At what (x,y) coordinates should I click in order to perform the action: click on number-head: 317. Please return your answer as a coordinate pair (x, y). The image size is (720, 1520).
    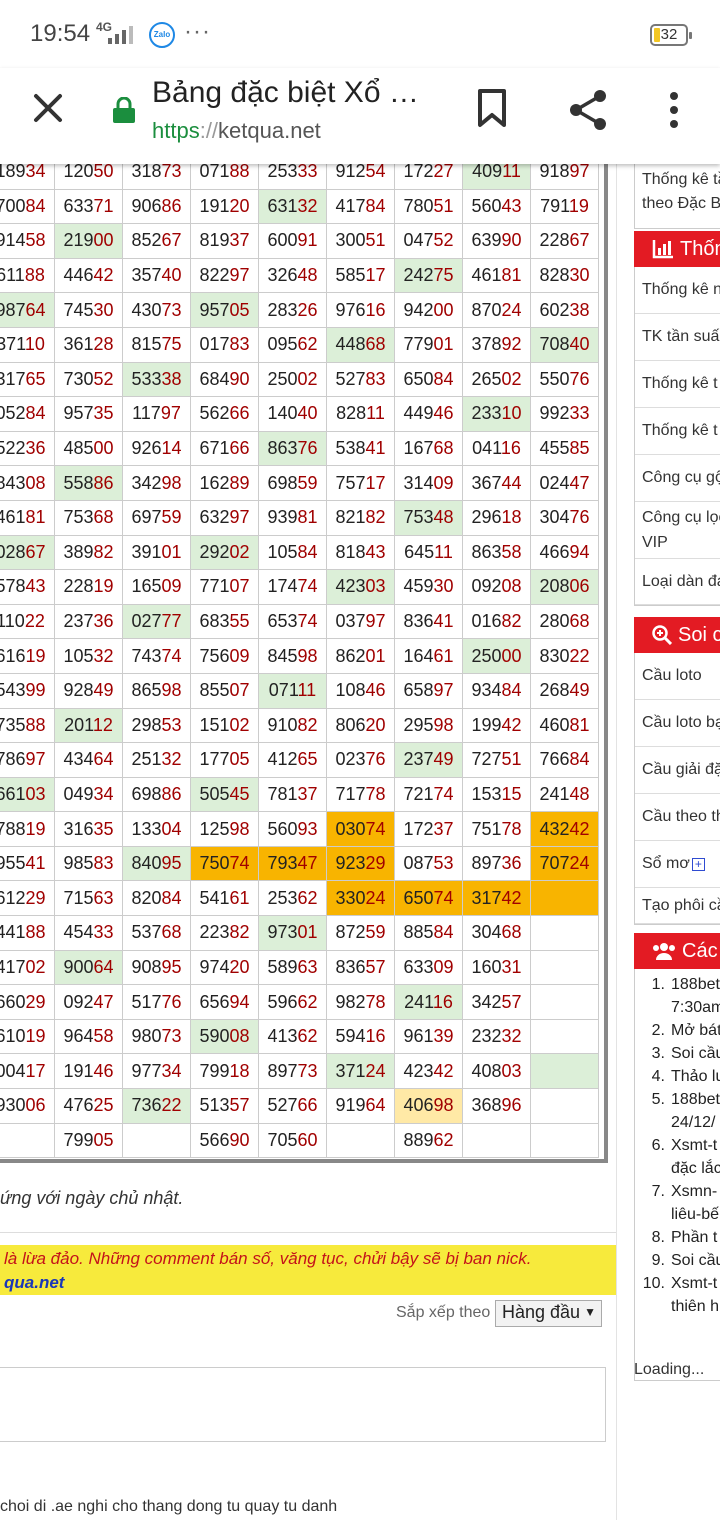
    Looking at the image, I should click on (13, 378).